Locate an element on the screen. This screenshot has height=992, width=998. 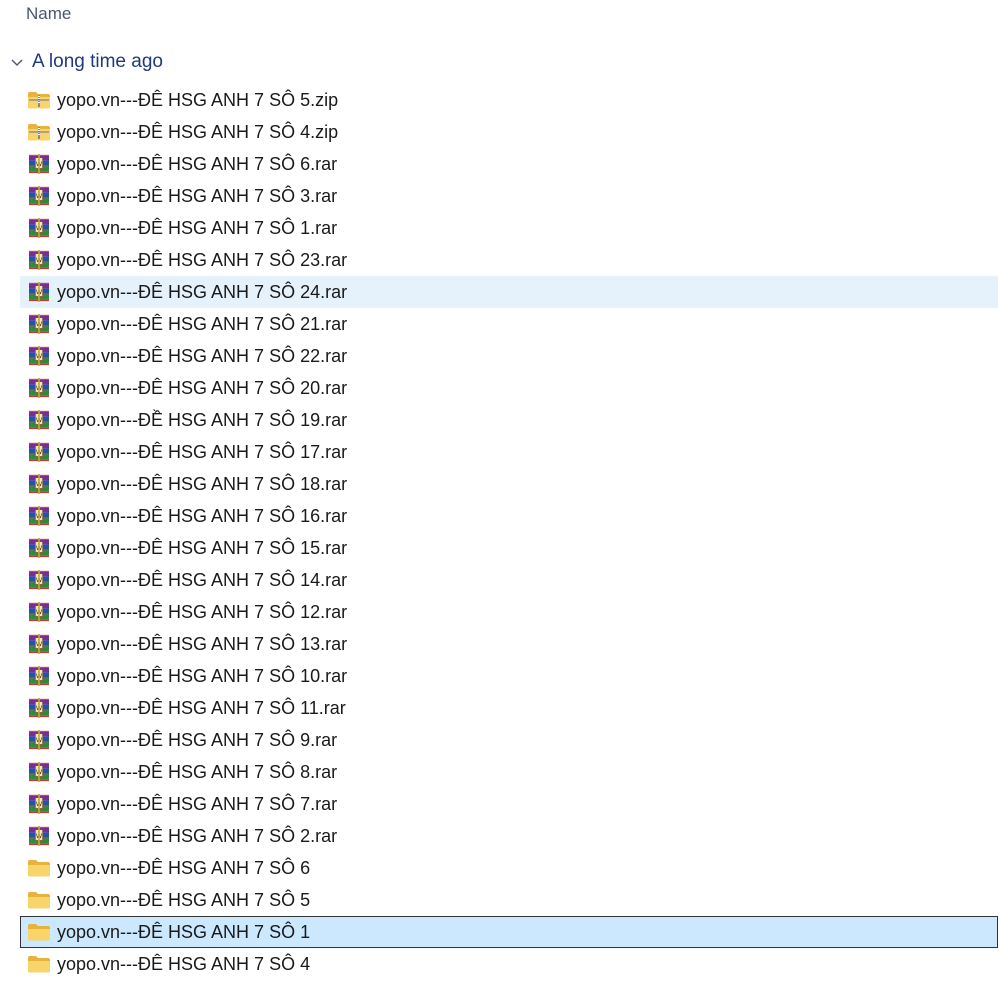
file-name: yopo.vn---ĐÊ HSG ANH 7 SÔ 8.rar is located at coordinates (197, 771).